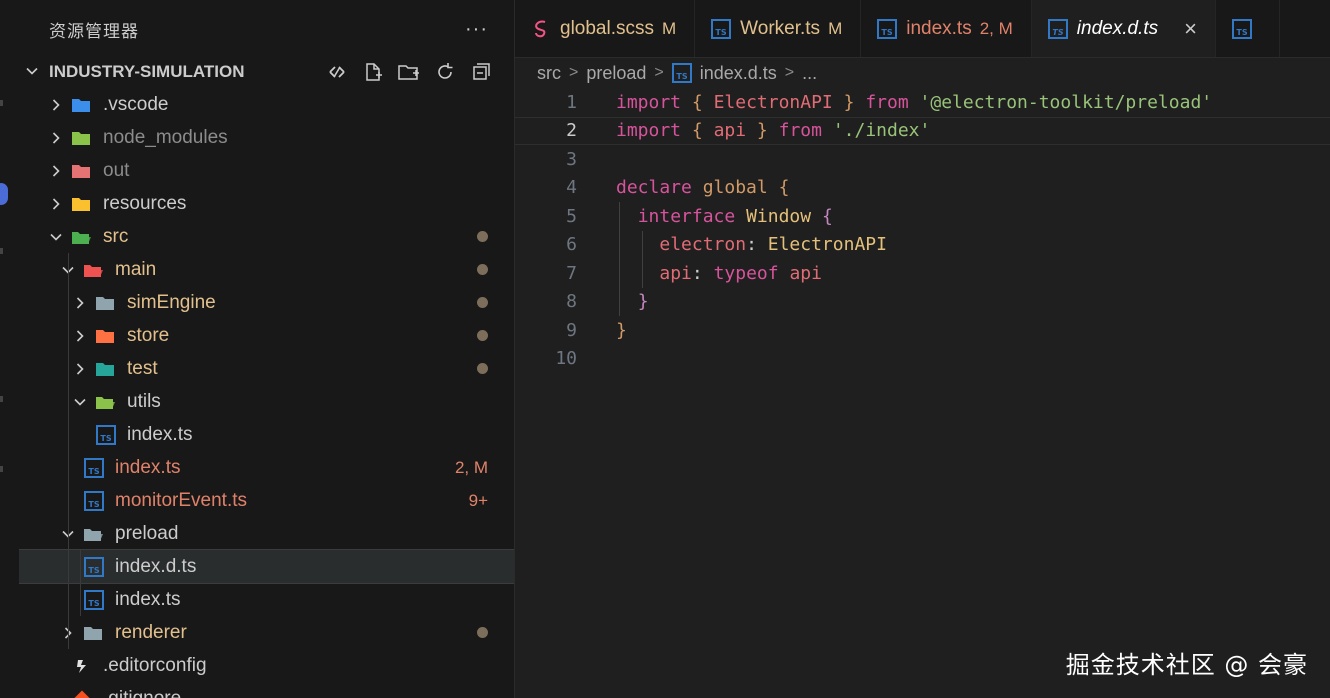 This screenshot has height=698, width=1330. I want to click on tree-folder: renderer, so click(266, 632).